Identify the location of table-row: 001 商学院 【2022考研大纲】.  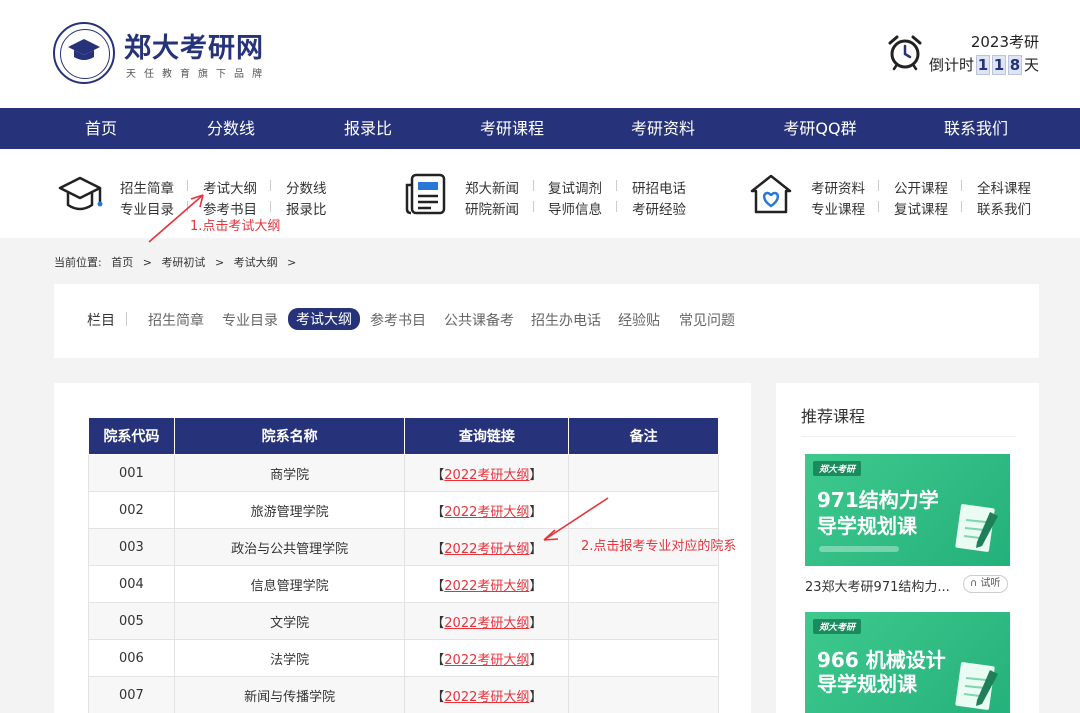
(403, 473).